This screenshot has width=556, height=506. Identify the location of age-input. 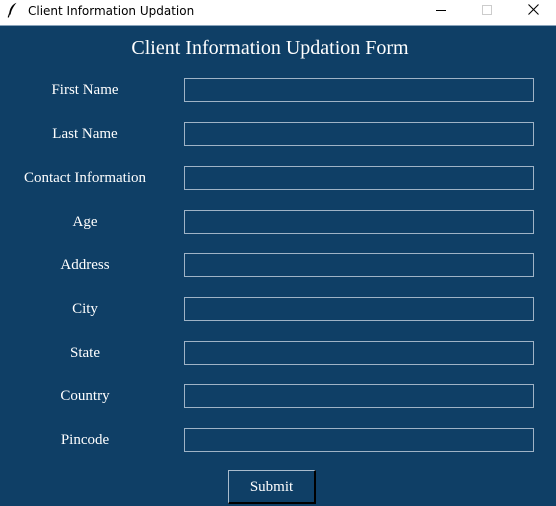
(359, 222).